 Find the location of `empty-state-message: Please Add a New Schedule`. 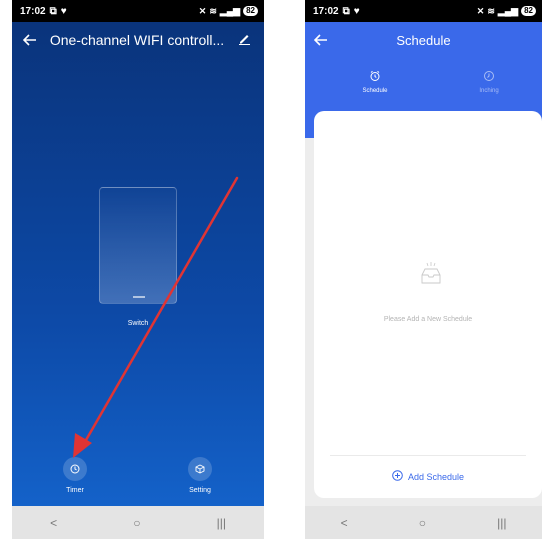

empty-state-message: Please Add a New Schedule is located at coordinates (428, 319).